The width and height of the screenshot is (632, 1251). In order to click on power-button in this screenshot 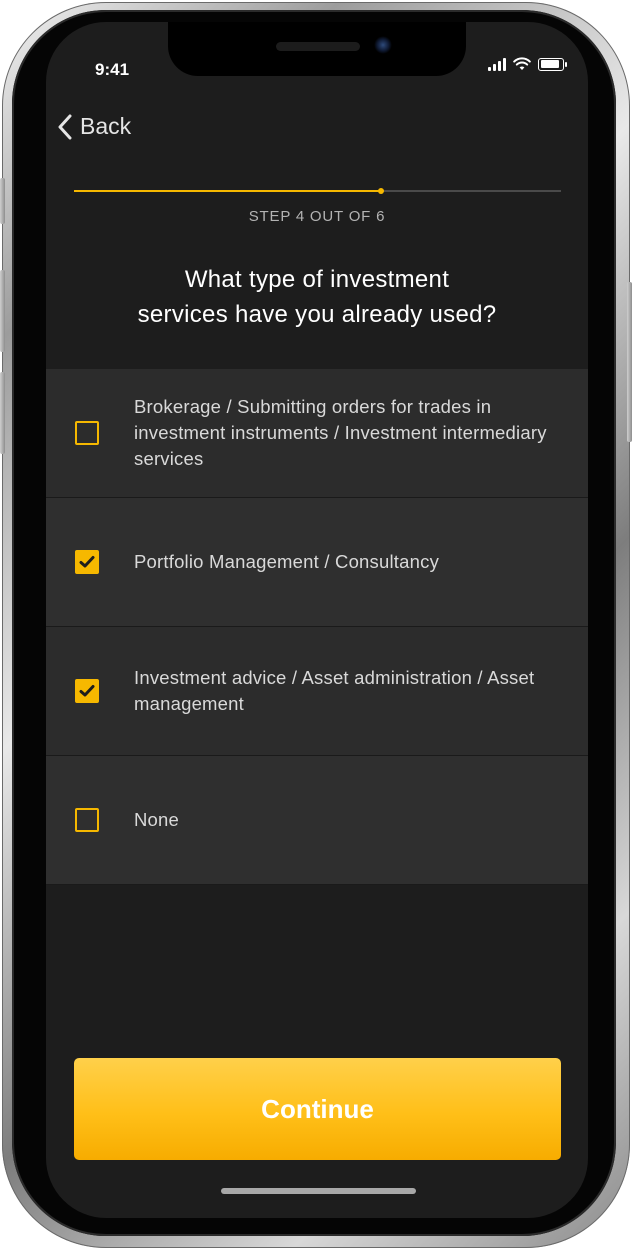, I will do `click(629, 362)`.